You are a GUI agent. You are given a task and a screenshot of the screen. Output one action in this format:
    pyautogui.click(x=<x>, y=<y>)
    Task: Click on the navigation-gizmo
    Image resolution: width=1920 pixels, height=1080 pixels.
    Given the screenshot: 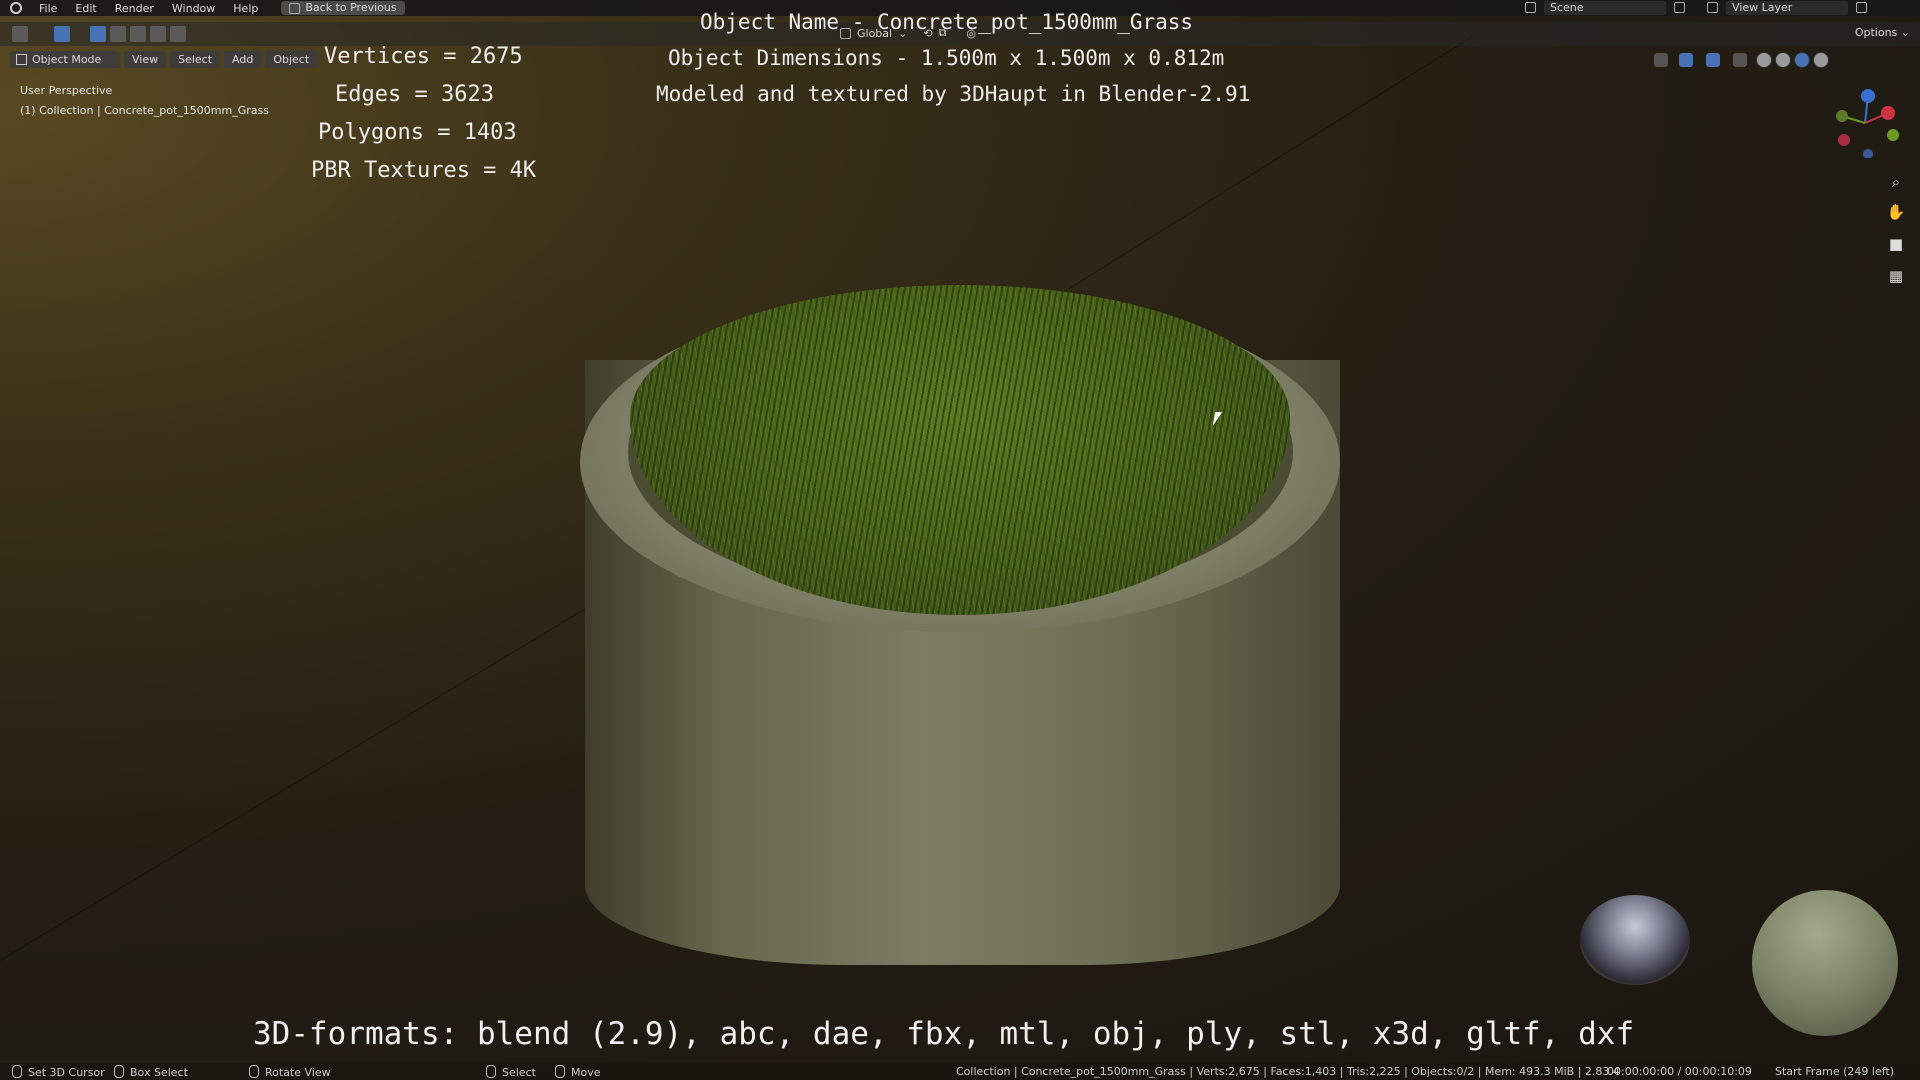 What is the action you would take?
    pyautogui.click(x=1865, y=123)
    